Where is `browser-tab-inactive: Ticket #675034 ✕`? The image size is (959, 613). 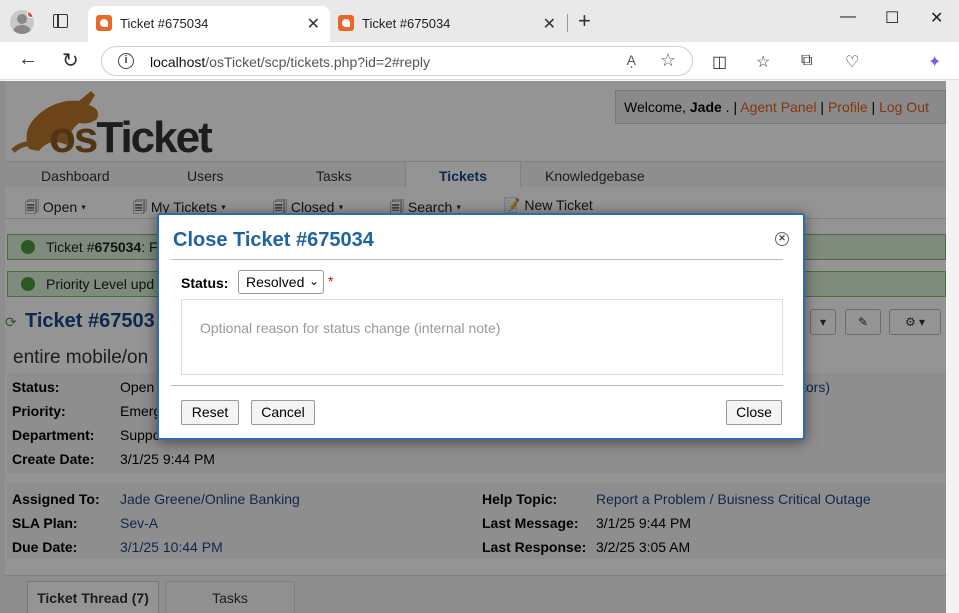
browser-tab-inactive: Ticket #675034 ✕ is located at coordinates (448, 24).